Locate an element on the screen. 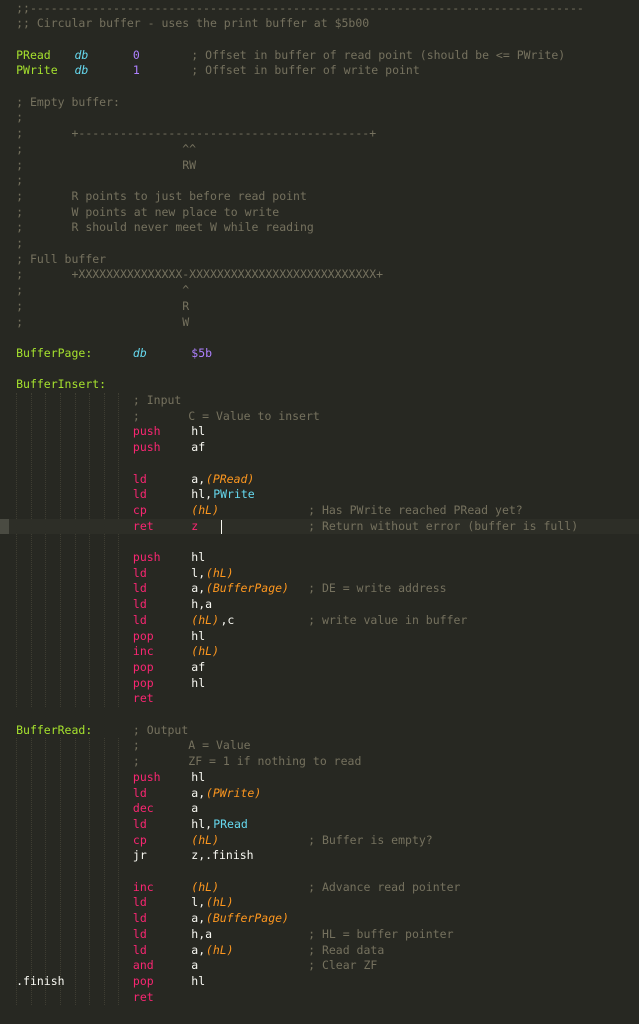 The width and height of the screenshot is (639, 1024). code-line: ; A = Value is located at coordinates (319, 746).